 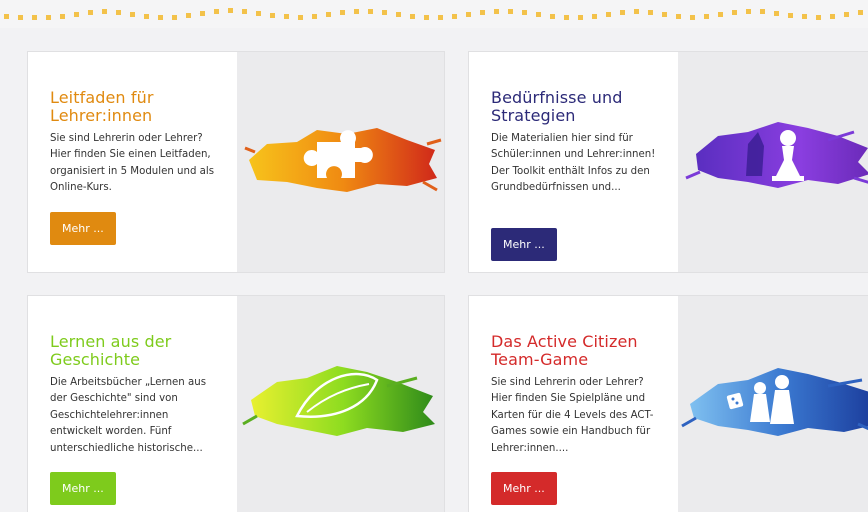 I want to click on decorative-dotted-border, so click(x=434, y=14).